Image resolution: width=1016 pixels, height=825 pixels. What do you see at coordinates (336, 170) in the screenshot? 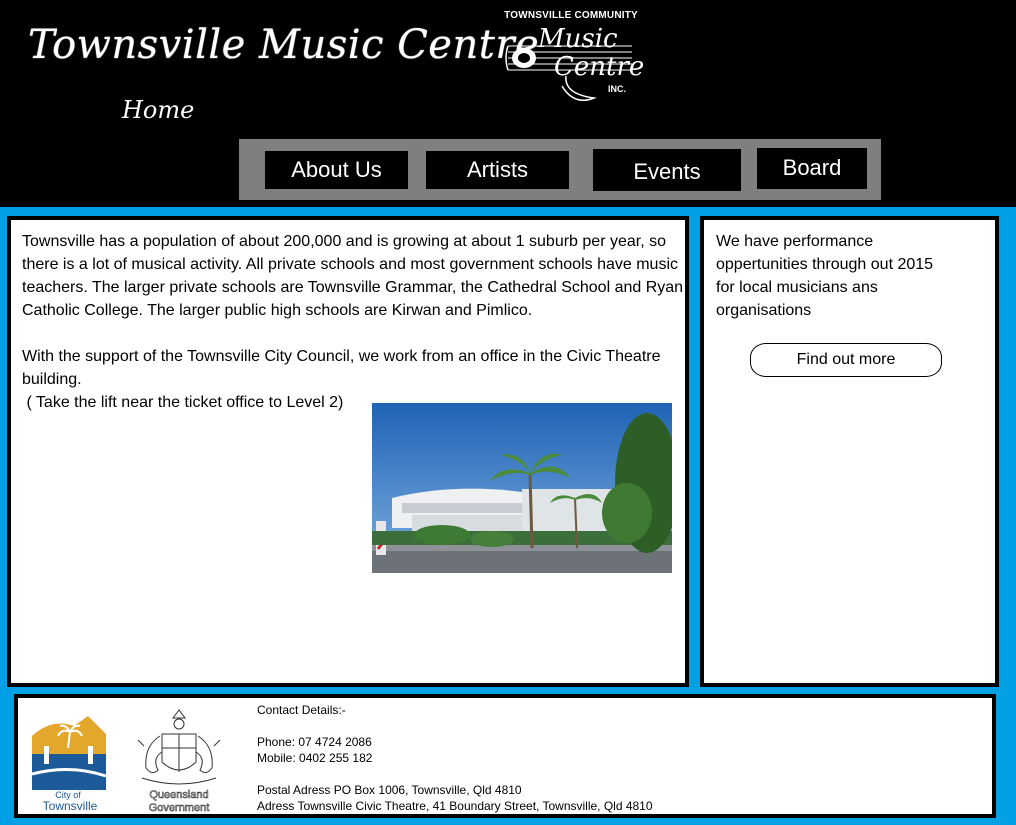
I see `nav-about-us: About Us` at bounding box center [336, 170].